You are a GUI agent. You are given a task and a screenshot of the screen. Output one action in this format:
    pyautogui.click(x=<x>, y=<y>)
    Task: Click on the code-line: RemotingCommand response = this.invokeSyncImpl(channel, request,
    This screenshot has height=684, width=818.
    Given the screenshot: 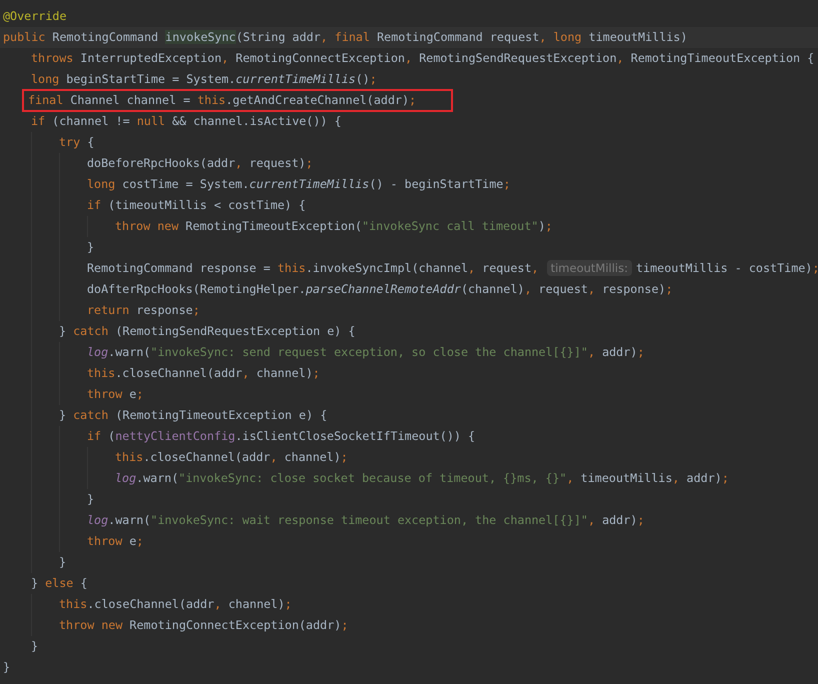 What is the action you would take?
    pyautogui.click(x=313, y=268)
    